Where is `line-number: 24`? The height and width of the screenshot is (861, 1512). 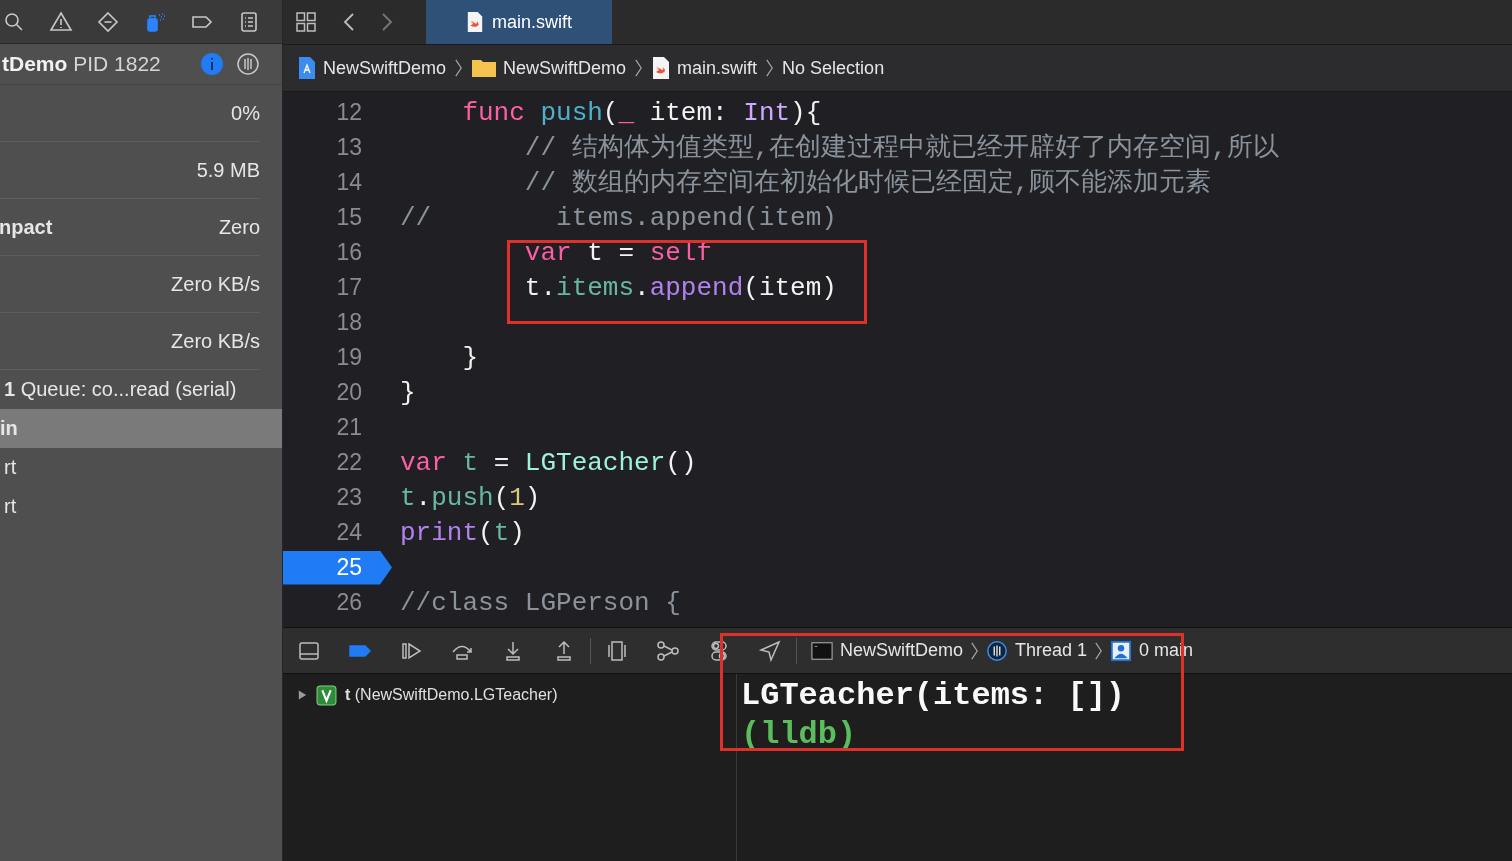
line-number: 24 is located at coordinates (349, 532).